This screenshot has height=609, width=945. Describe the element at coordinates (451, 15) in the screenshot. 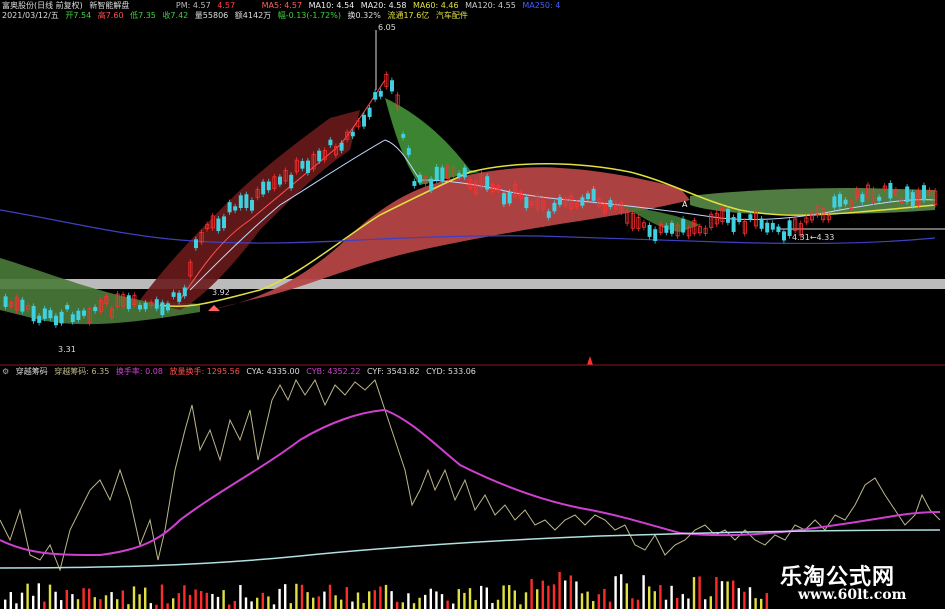

I see `sector-label: 汽车配件` at that location.